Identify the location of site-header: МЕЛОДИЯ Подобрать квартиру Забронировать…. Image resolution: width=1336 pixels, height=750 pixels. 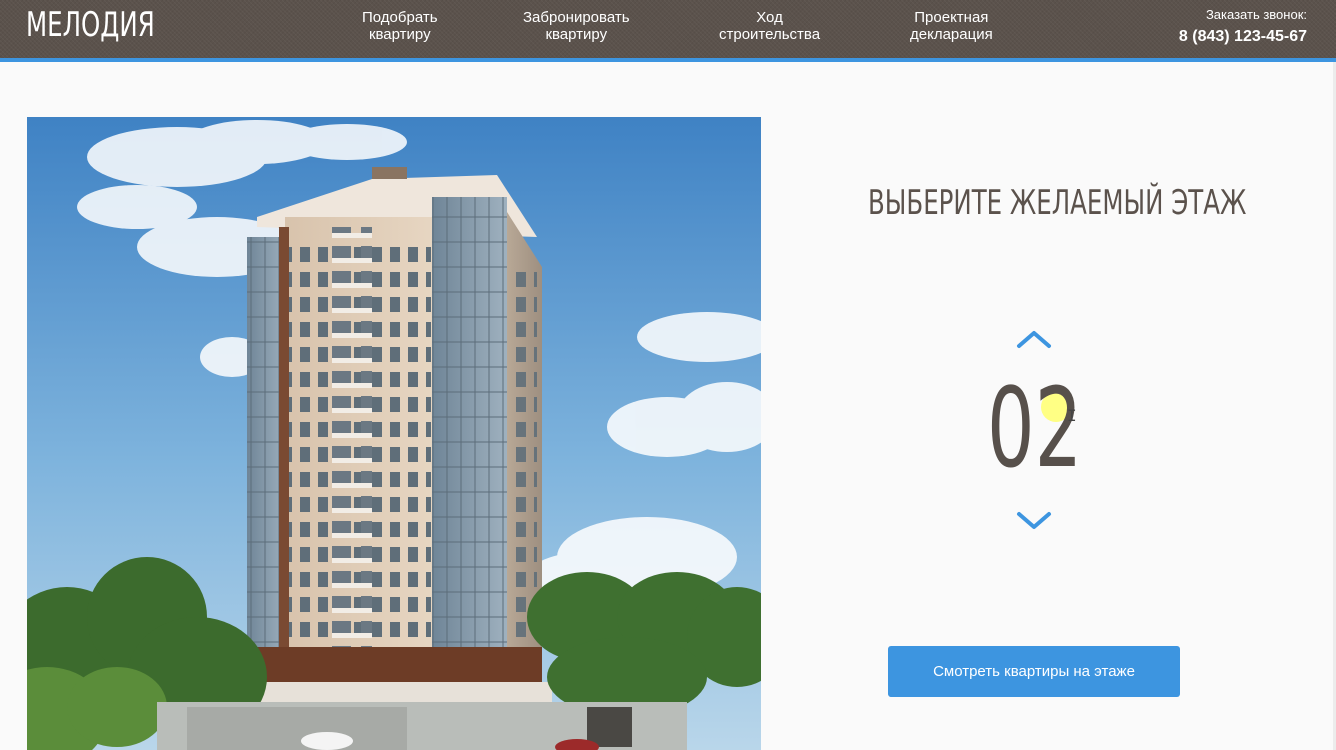
(668, 31).